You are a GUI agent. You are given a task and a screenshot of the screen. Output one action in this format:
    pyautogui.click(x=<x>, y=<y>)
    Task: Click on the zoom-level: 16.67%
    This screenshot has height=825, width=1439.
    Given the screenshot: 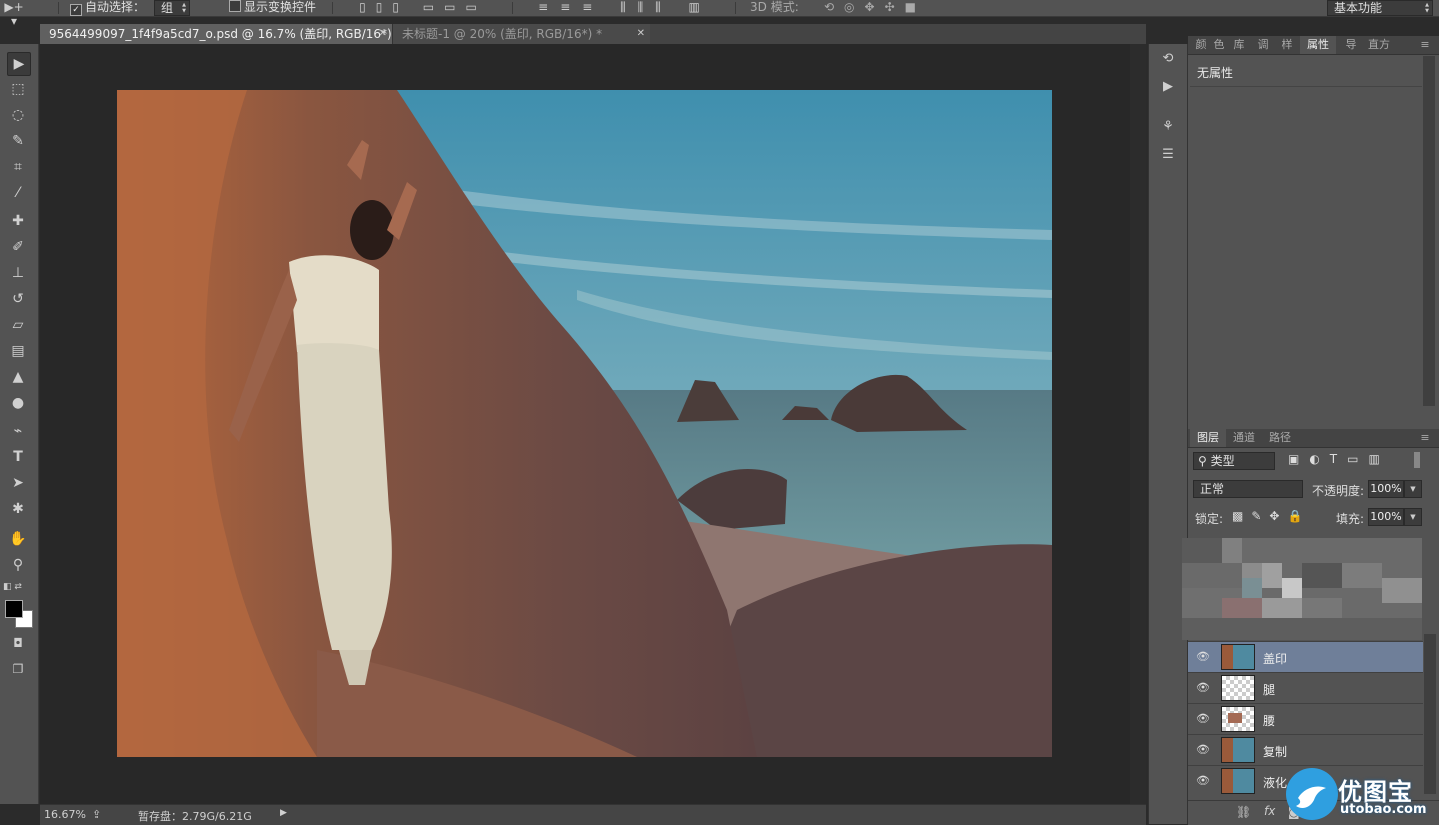 What is the action you would take?
    pyautogui.click(x=65, y=814)
    